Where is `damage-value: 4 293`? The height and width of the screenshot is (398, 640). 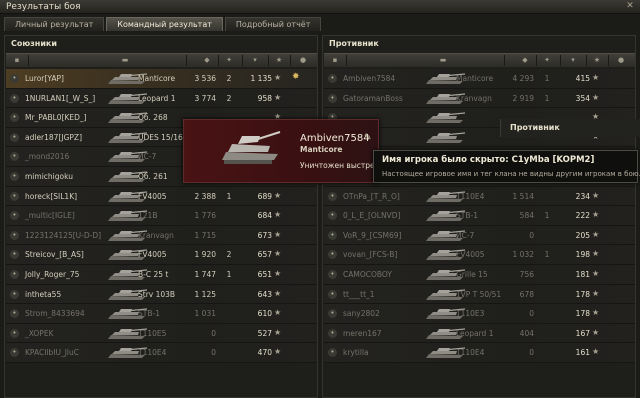
damage-value: 4 293 is located at coordinates (523, 78).